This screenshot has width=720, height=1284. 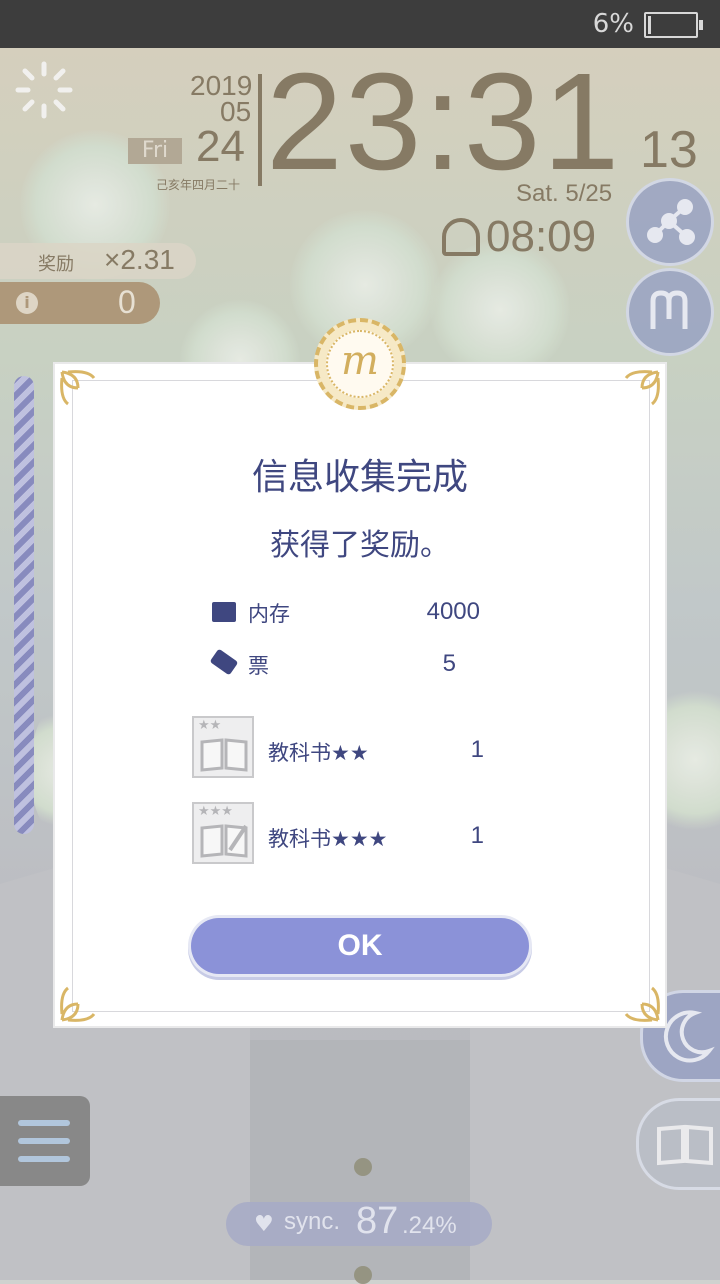 I want to click on dialog-title: 信息收集完成, so click(x=359, y=477).